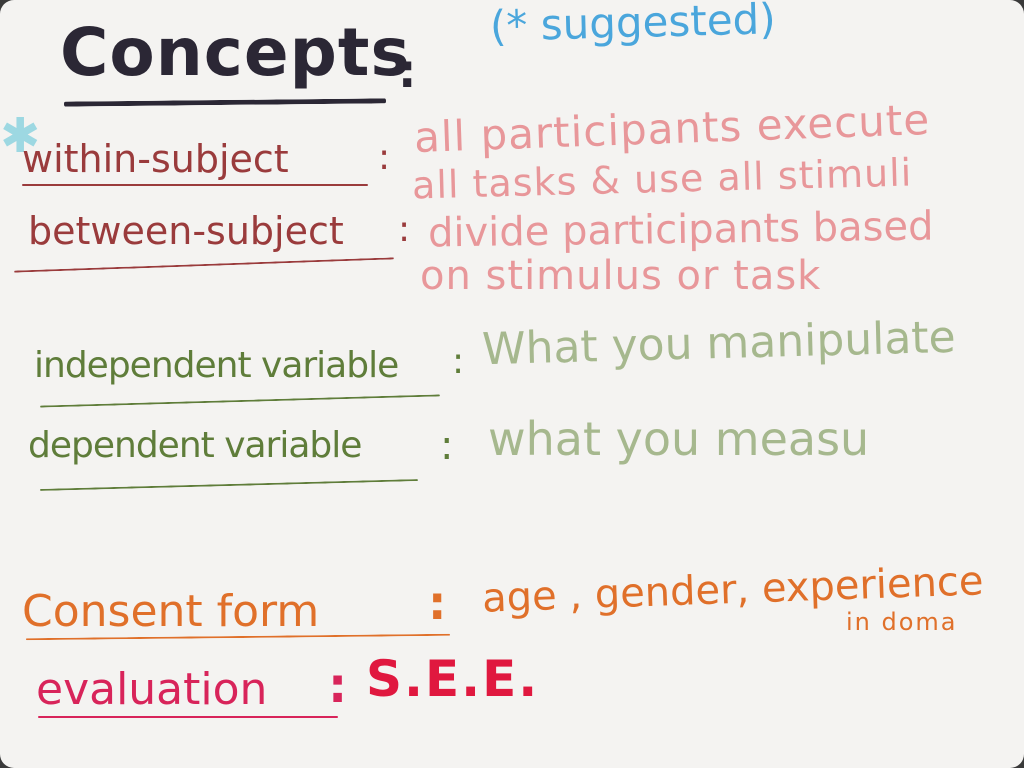  Describe the element at coordinates (338, 686) in the screenshot. I see `evaluation-colon: :` at that location.